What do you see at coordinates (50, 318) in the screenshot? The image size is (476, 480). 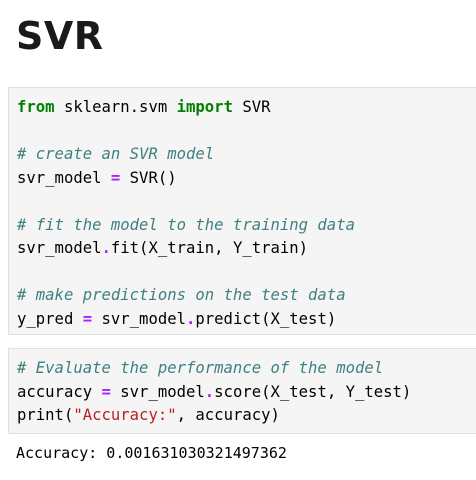 I see `code-text: y_pred` at bounding box center [50, 318].